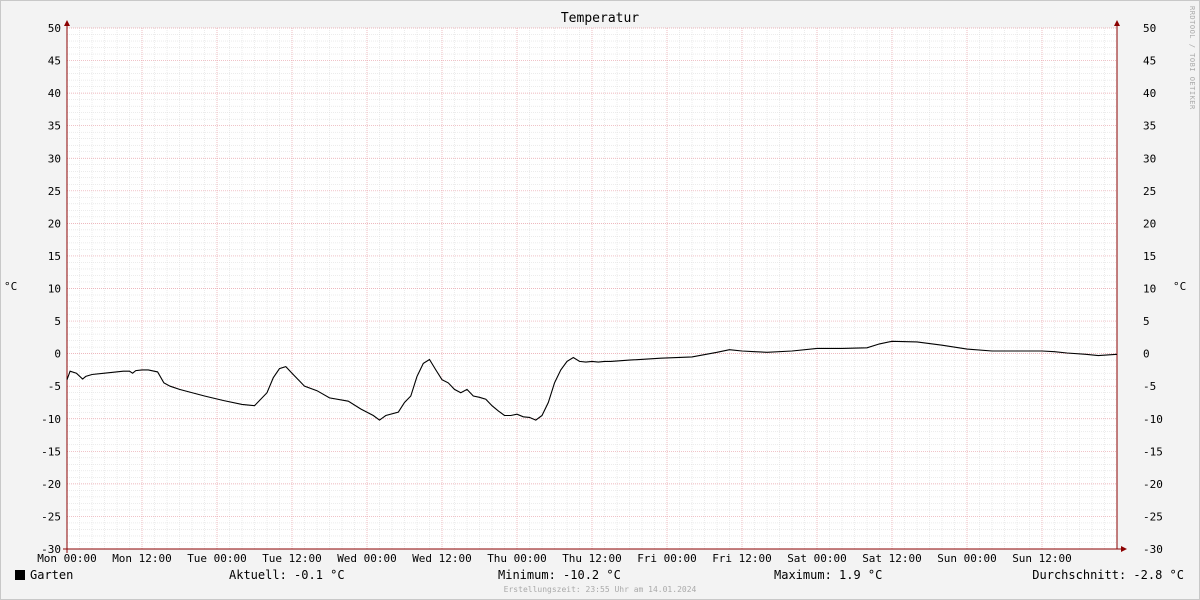  I want to click on x-tick-label: Mon 00:00, so click(67, 558).